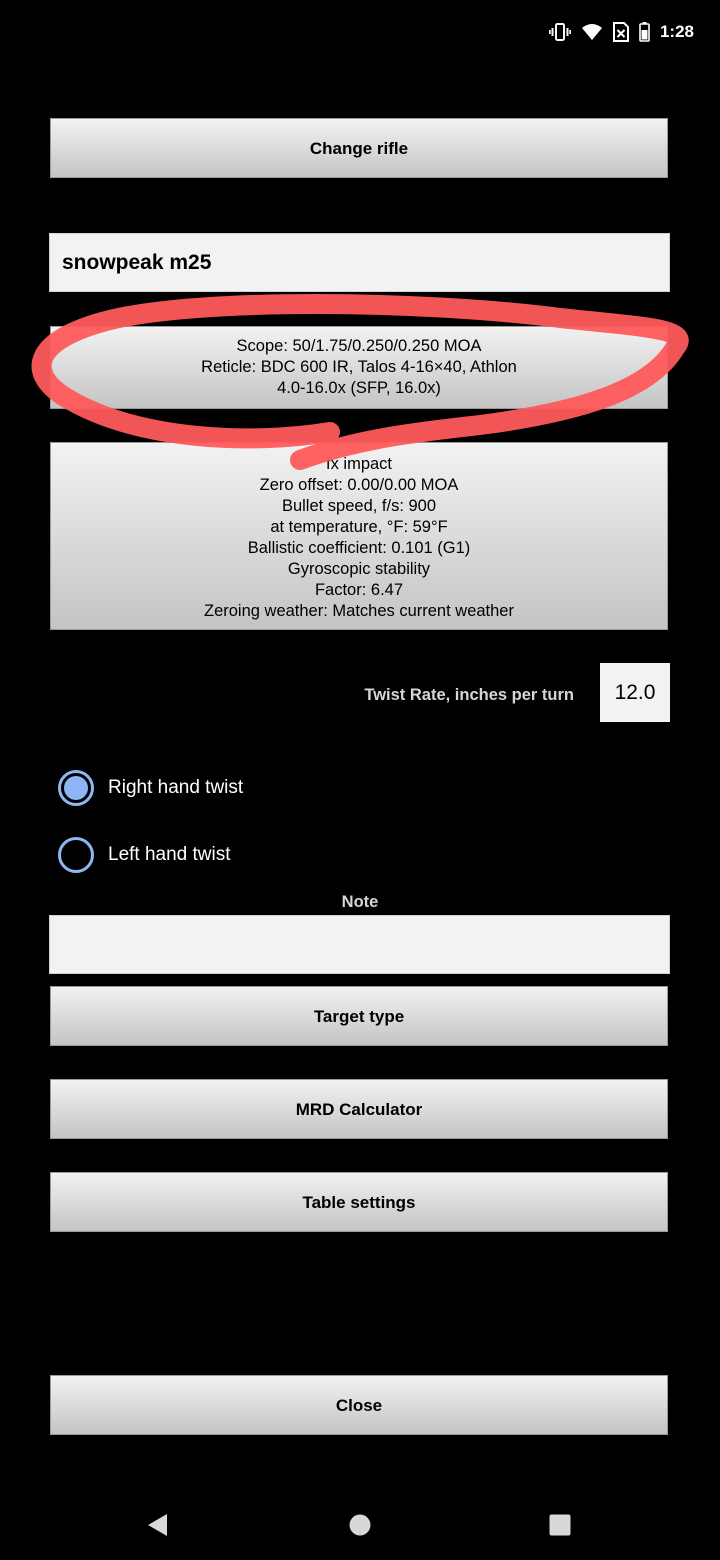 The width and height of the screenshot is (720, 1560). I want to click on right-hand-twist-radio, so click(76, 788).